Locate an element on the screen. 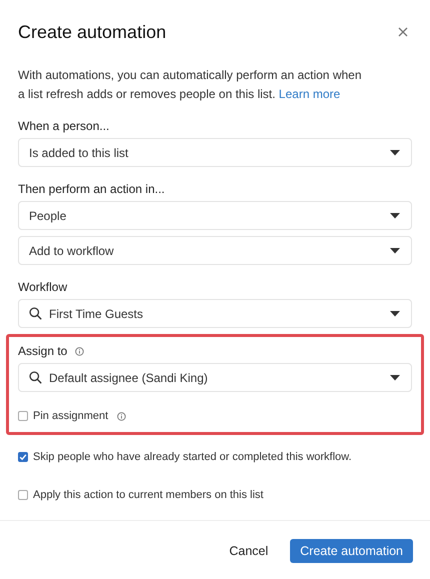  checkbox-label: Apply this action to current members on this list is located at coordinates (148, 495).